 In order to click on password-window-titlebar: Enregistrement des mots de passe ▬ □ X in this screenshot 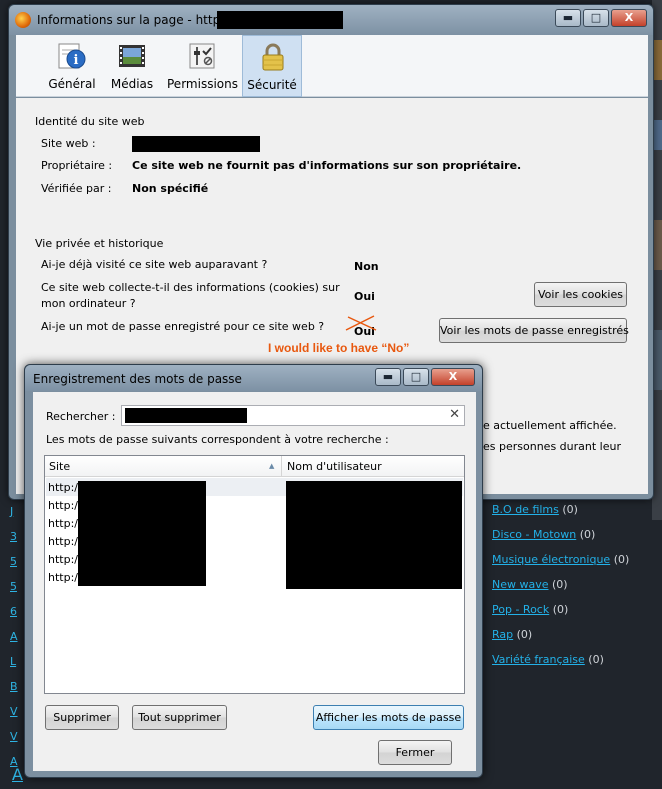, I will do `click(253, 378)`.